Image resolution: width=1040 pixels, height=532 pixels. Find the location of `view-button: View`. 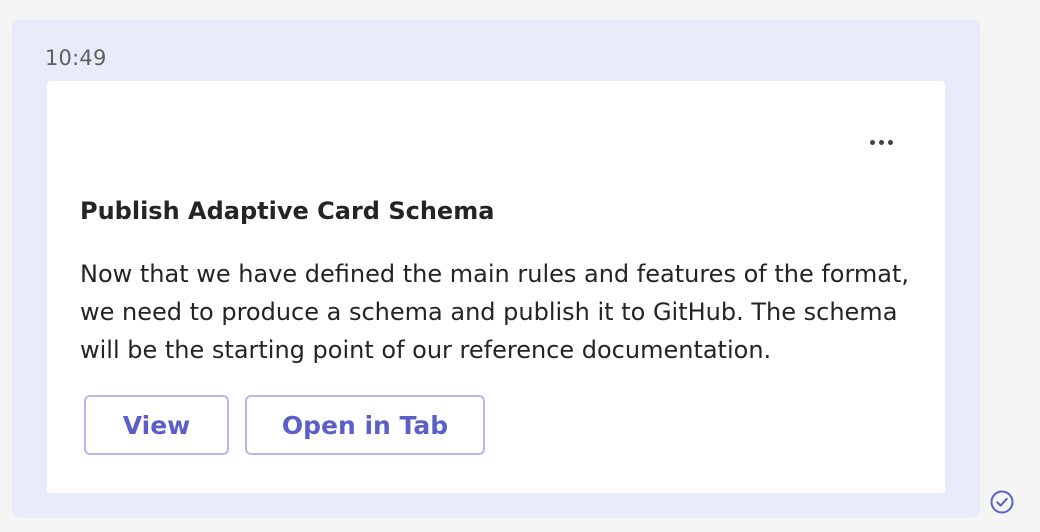

view-button: View is located at coordinates (156, 425).